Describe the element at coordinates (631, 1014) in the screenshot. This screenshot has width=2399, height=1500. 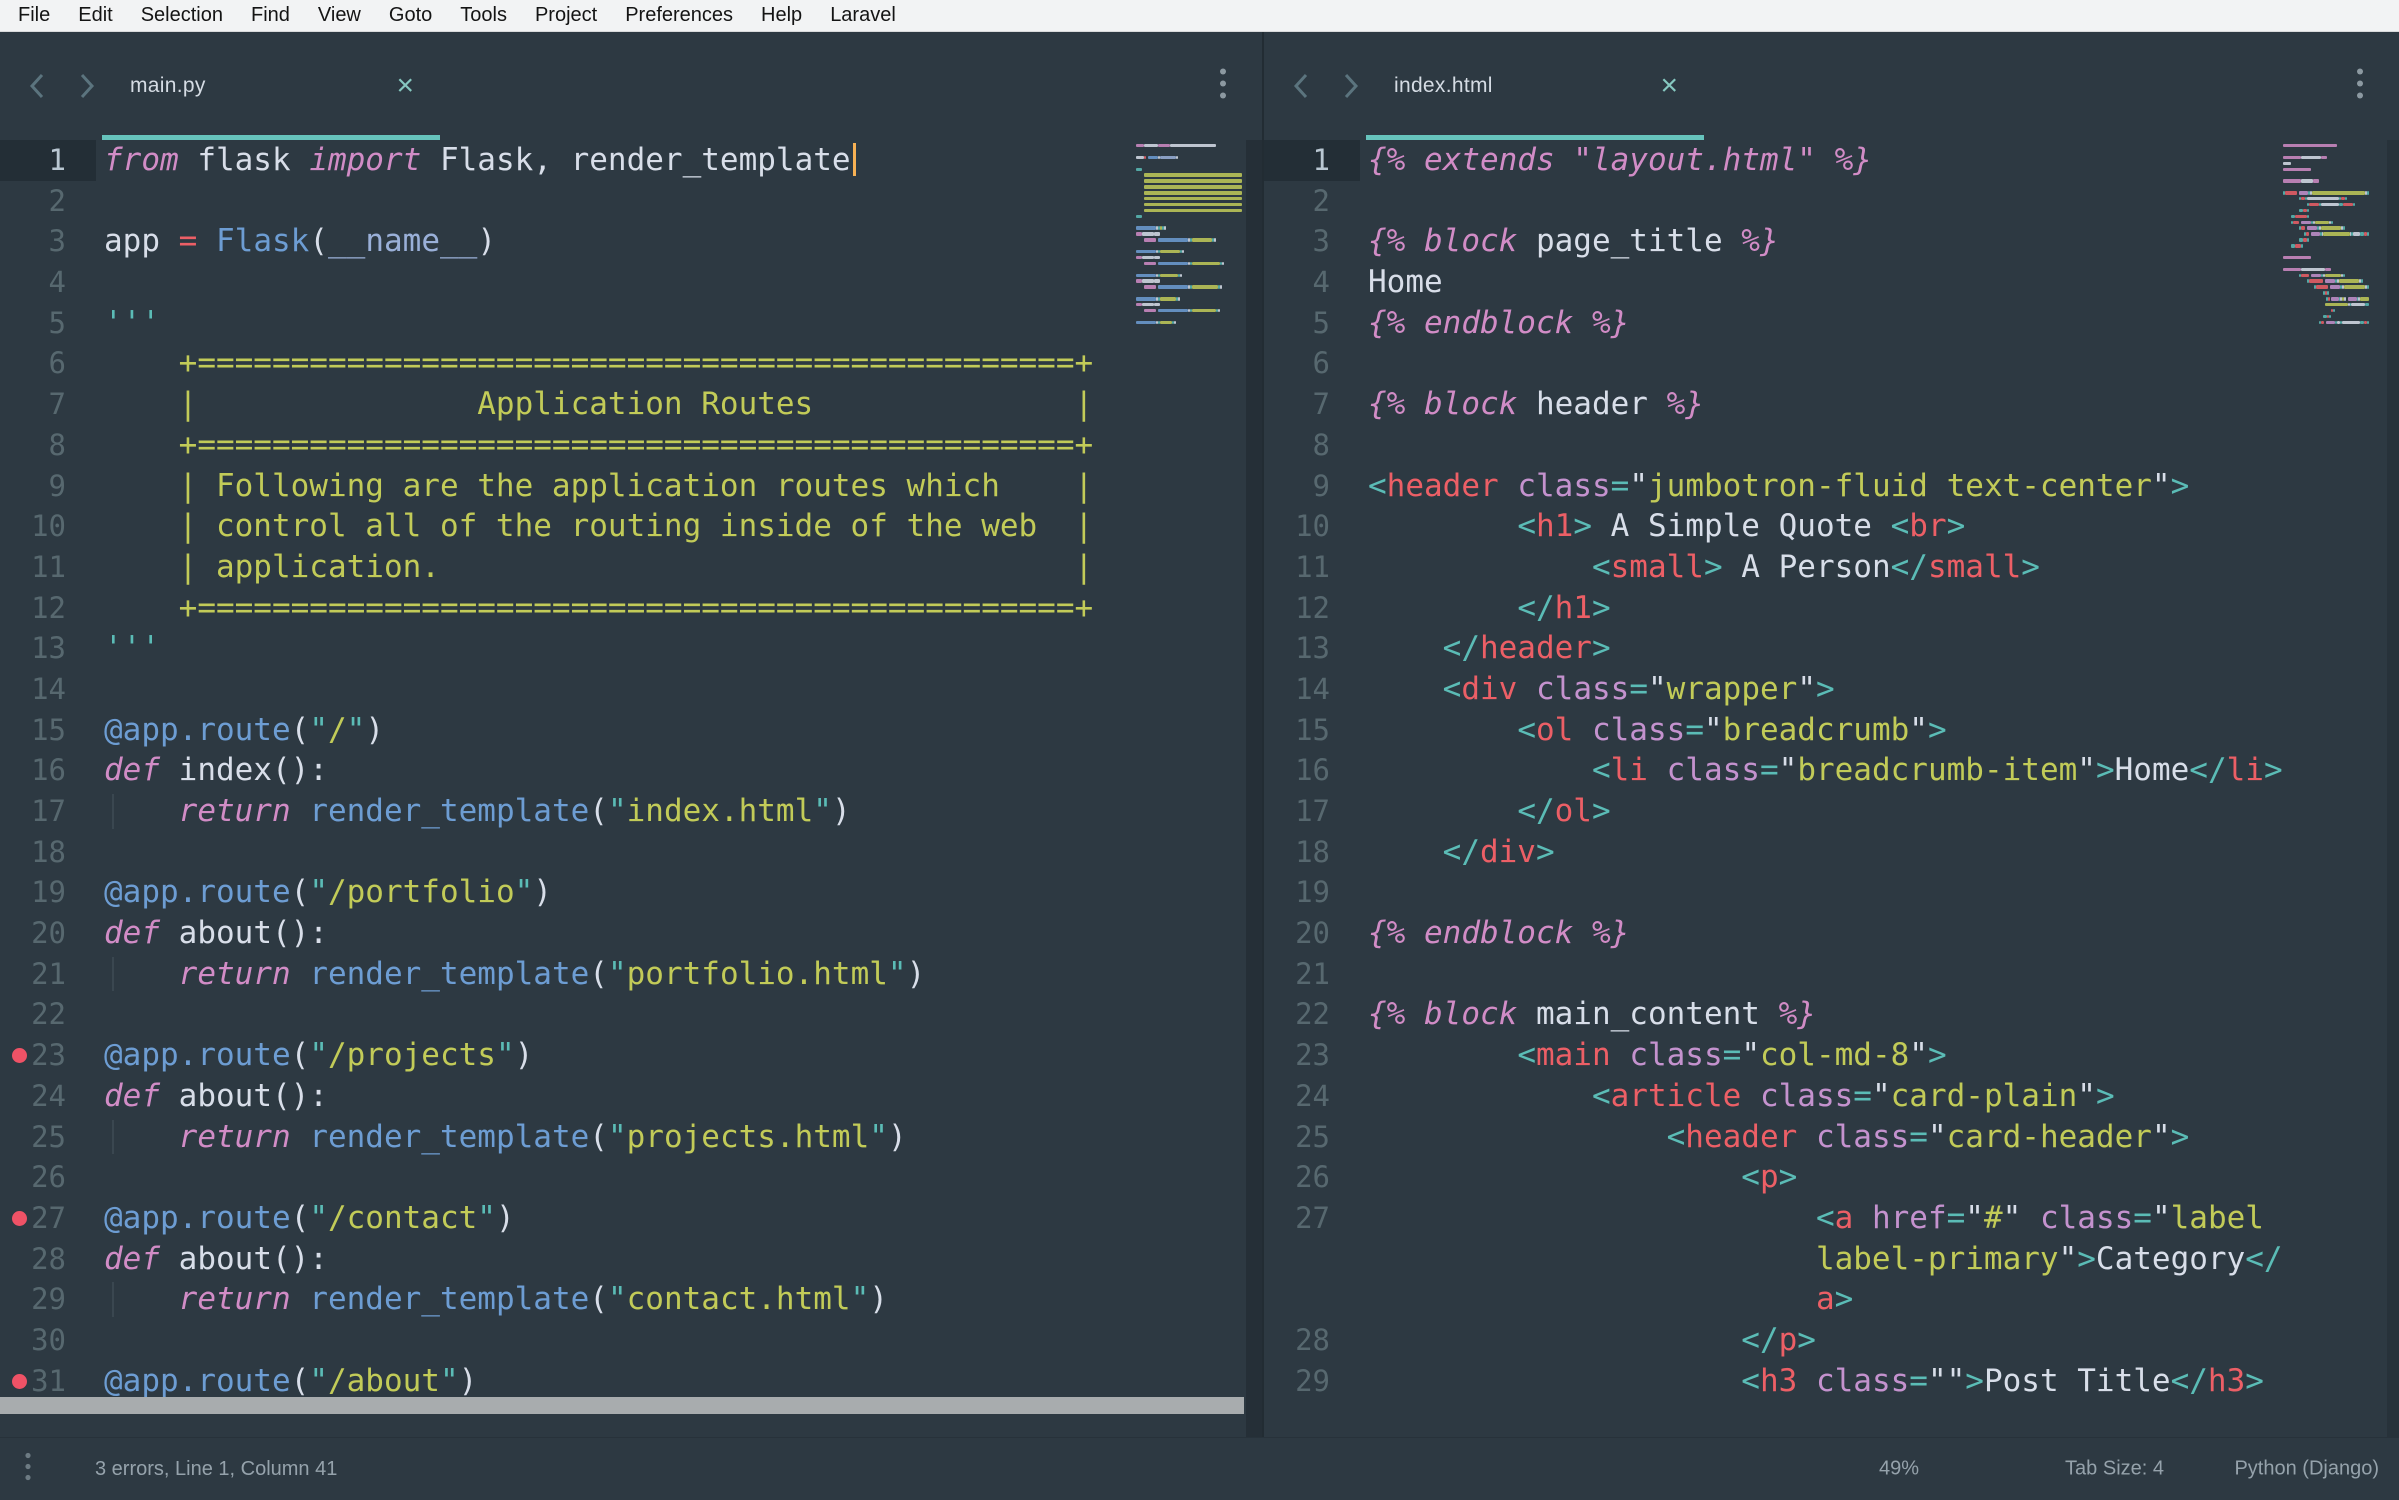
I see `code-line-22: 22` at that location.